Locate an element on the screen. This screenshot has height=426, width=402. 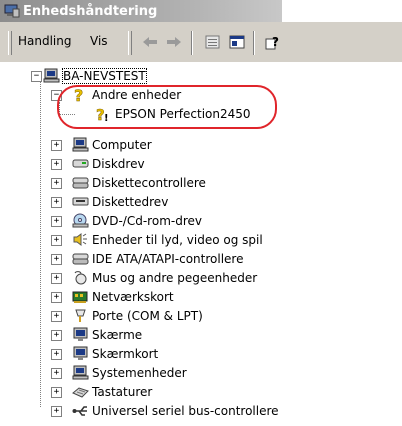
tree-item-skaerme: Skærme is located at coordinates (107, 334).